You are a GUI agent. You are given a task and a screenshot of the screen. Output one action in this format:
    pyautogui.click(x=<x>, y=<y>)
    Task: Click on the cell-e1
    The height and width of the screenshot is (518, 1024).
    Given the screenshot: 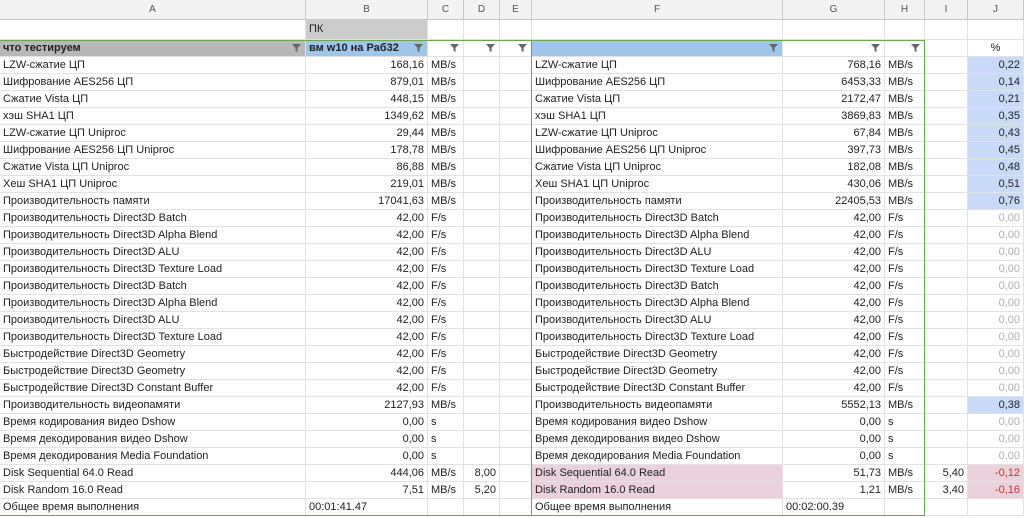 What is the action you would take?
    pyautogui.click(x=516, y=30)
    